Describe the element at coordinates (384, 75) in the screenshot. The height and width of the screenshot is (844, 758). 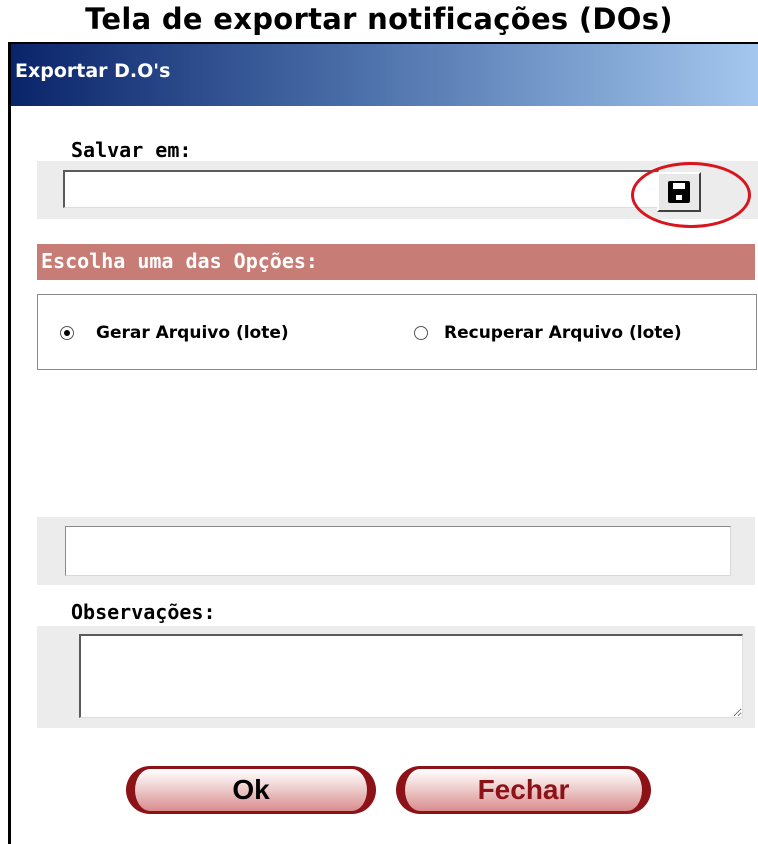
I see `dialog-titlebar: Exportar D.O's` at that location.